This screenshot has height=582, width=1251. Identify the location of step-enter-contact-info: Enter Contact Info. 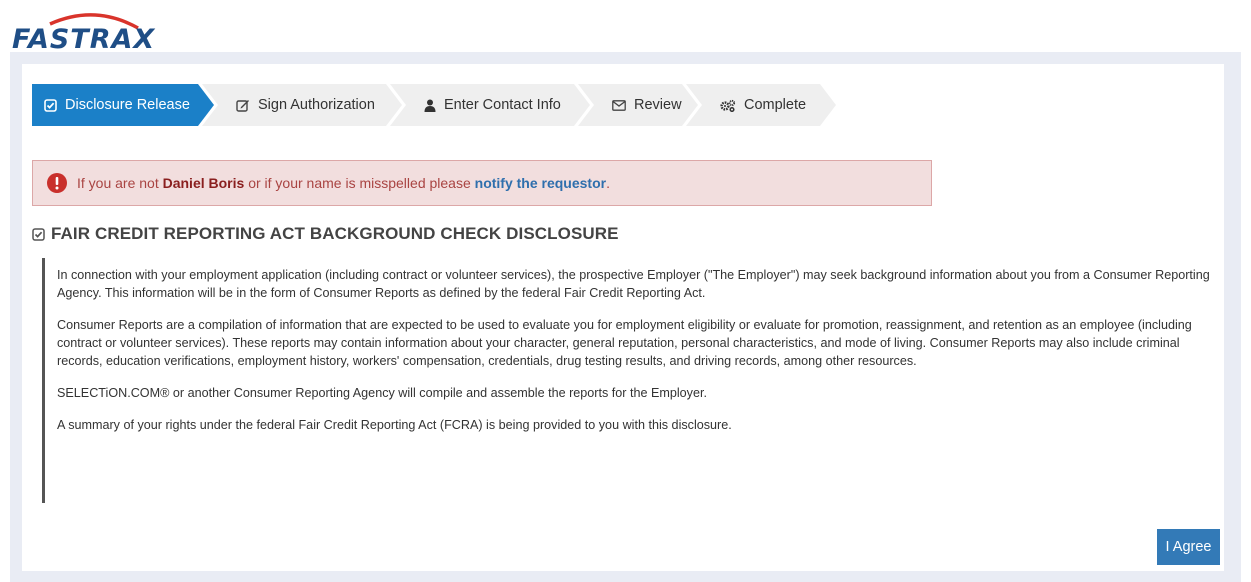
(490, 105).